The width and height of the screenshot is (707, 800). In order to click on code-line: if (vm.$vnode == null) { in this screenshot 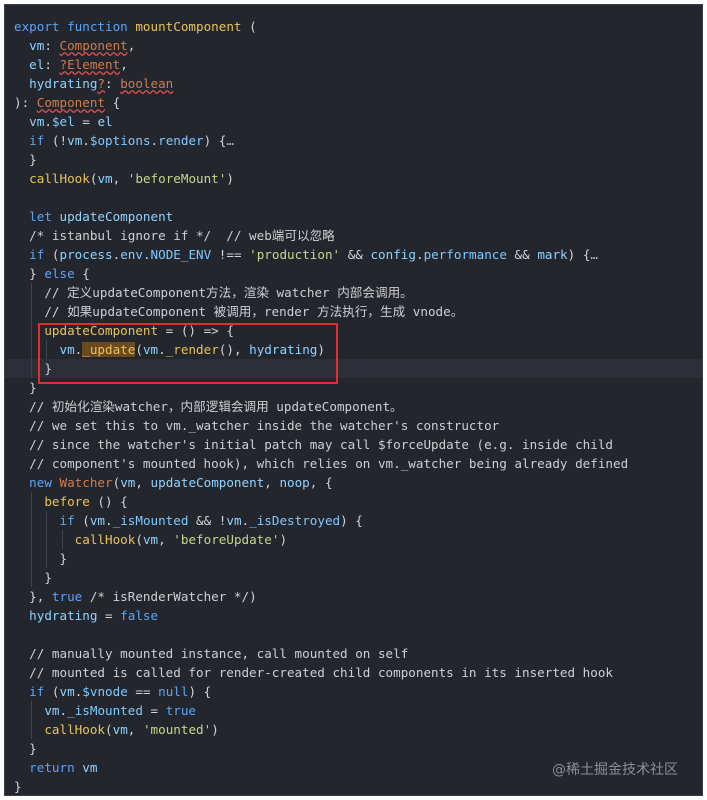, I will do `click(353, 691)`.